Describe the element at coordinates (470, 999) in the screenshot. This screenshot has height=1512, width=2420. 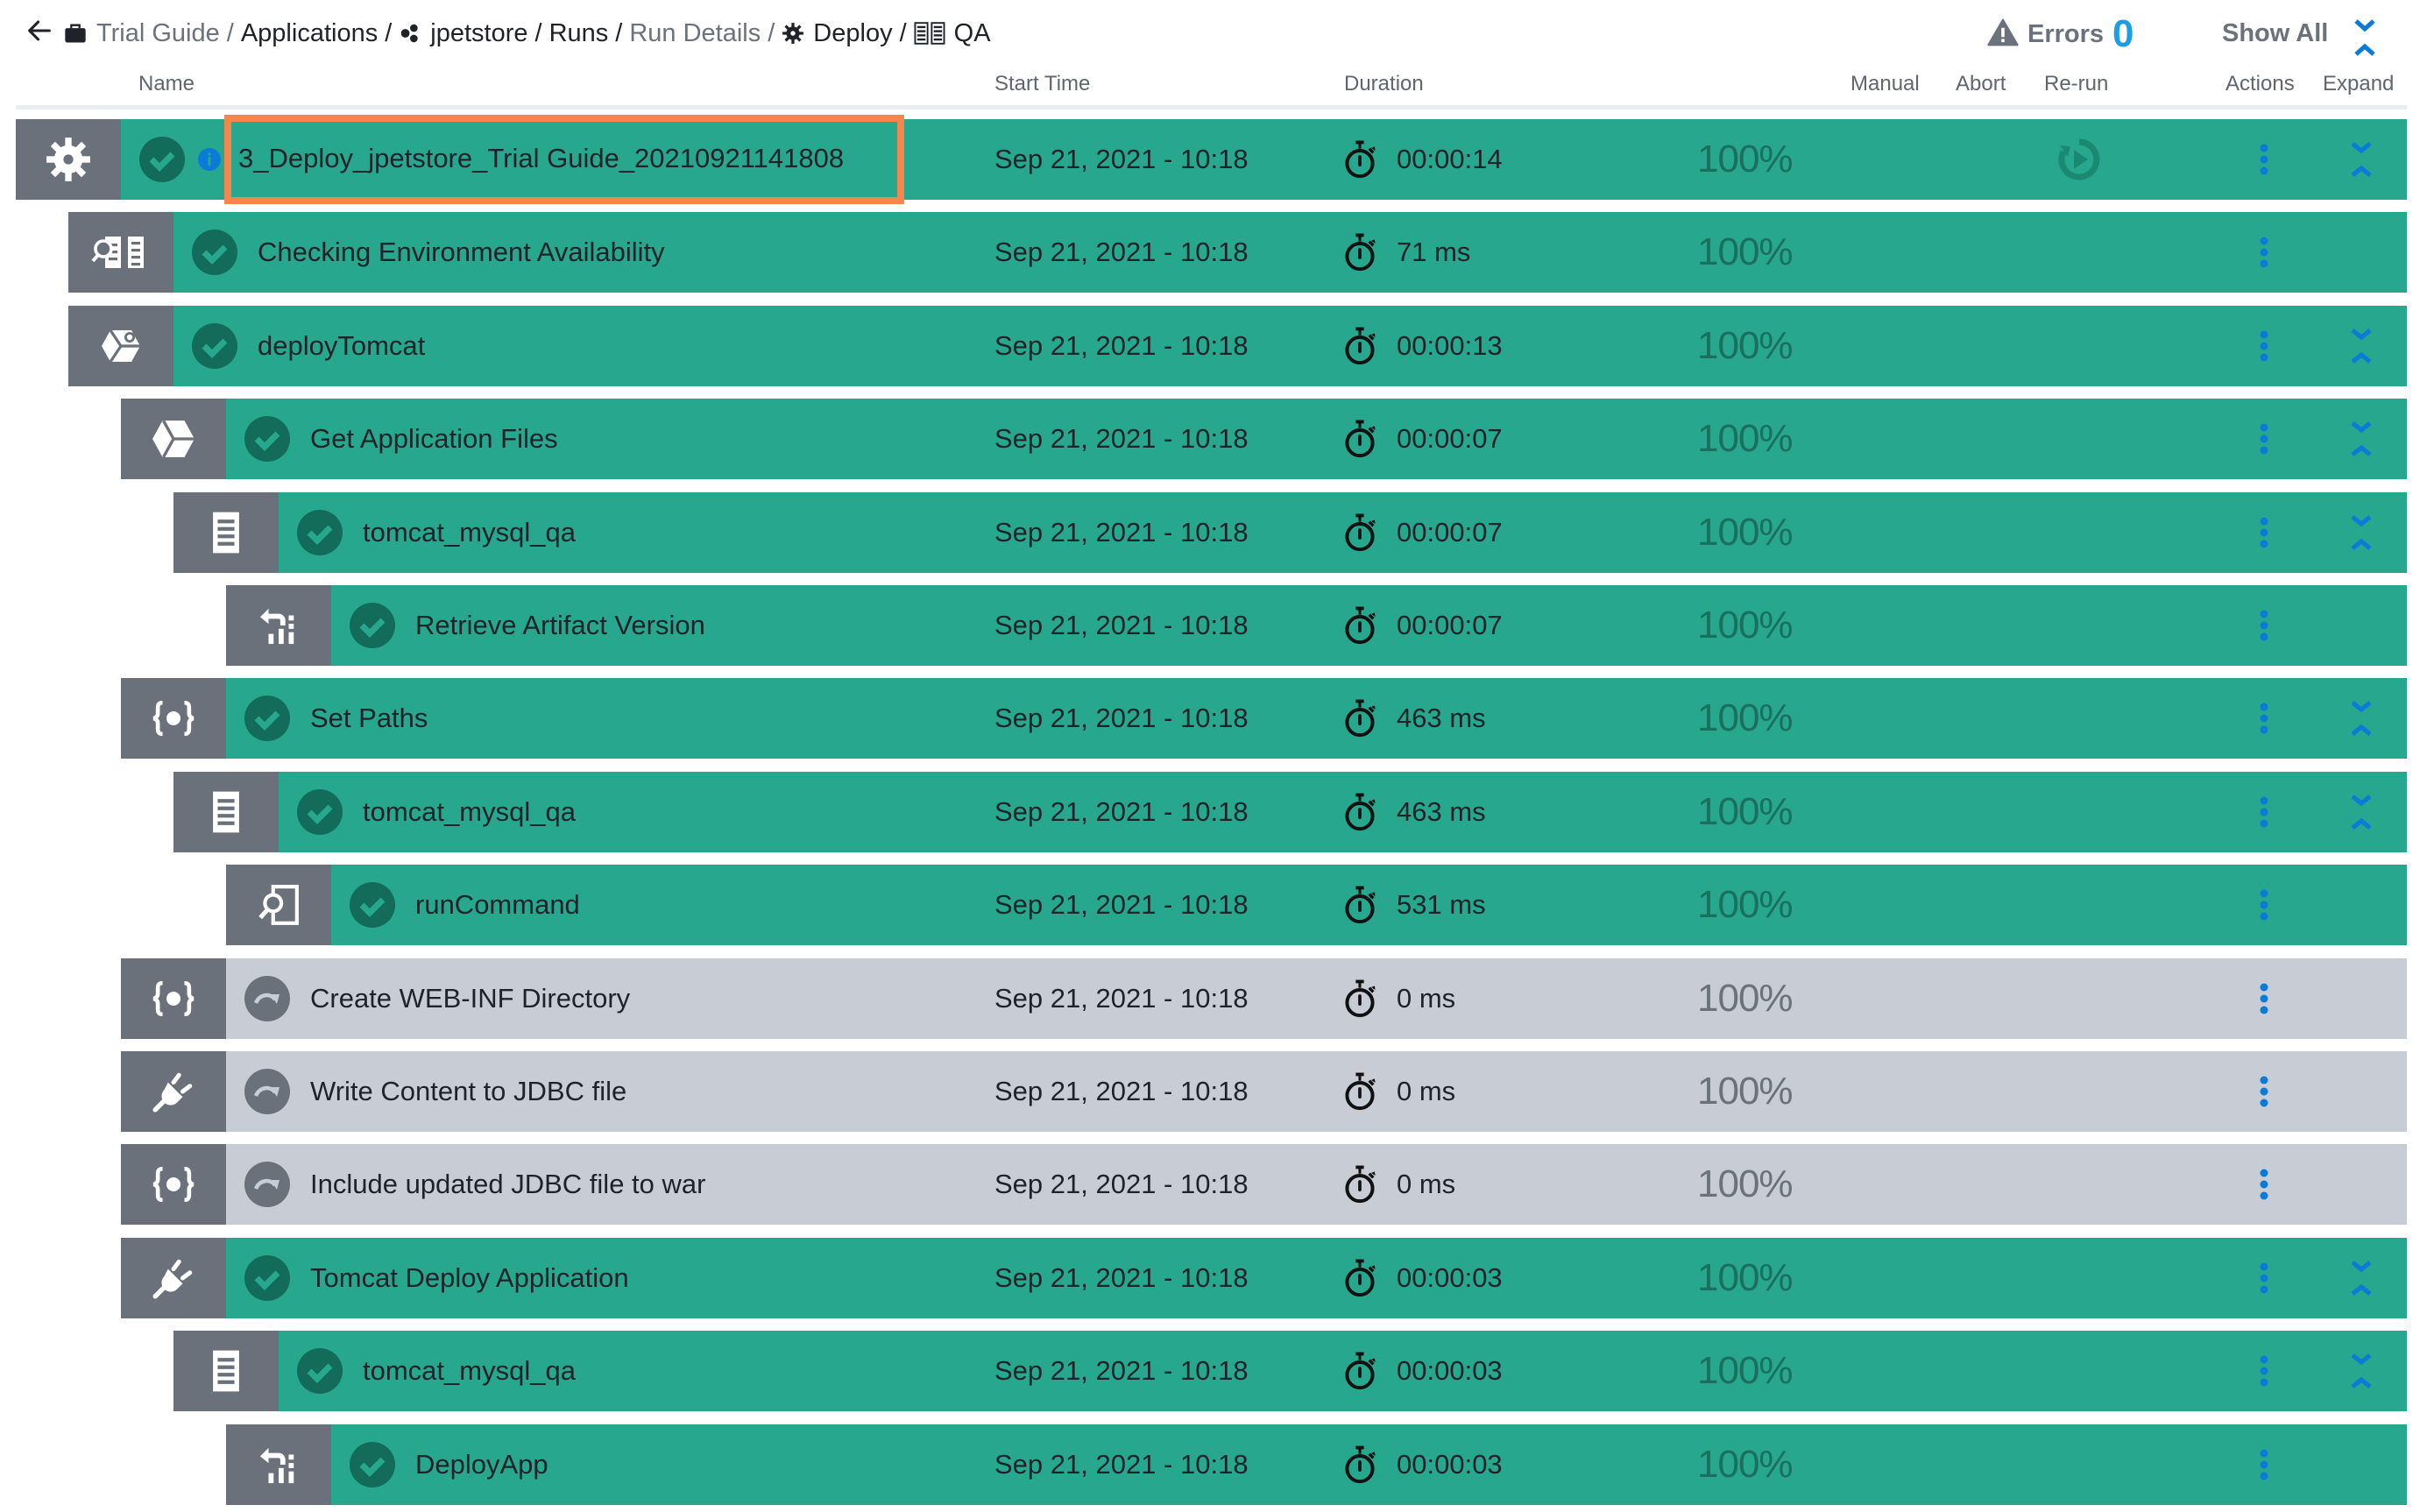
I see `step-name: Create WEB-INF Directory` at that location.